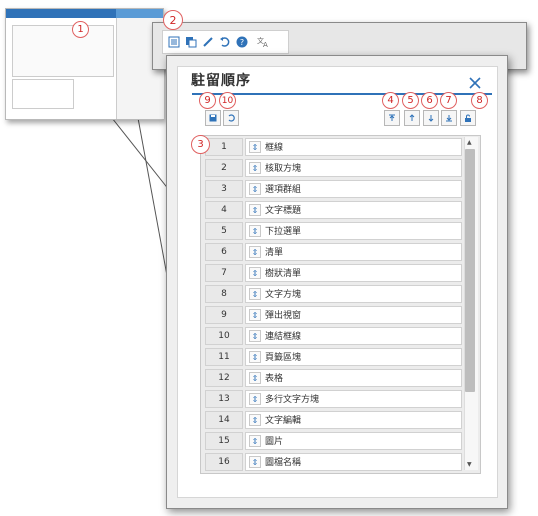 The height and width of the screenshot is (516, 538). I want to click on row-label: 核取方塊, so click(283, 169).